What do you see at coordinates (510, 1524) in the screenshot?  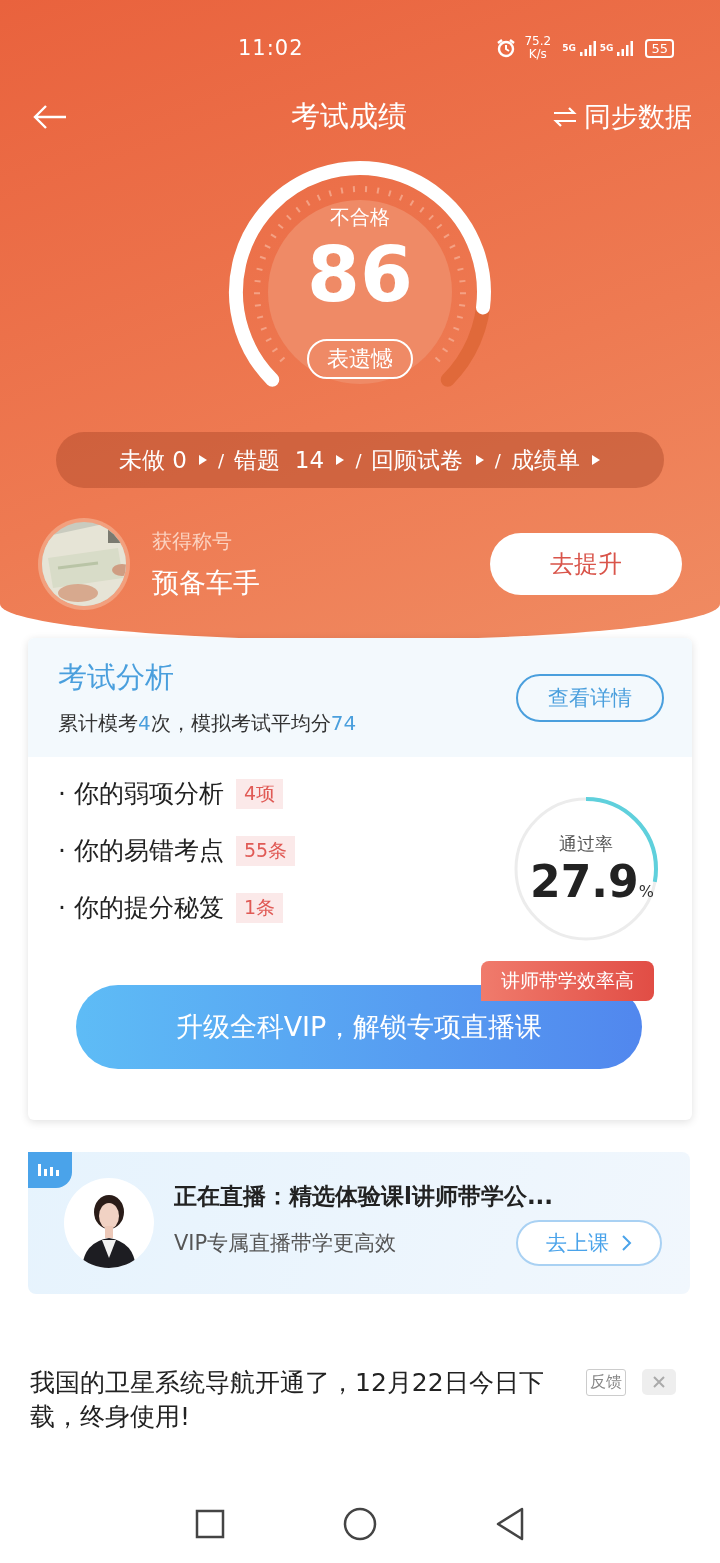 I see `back-icon` at bounding box center [510, 1524].